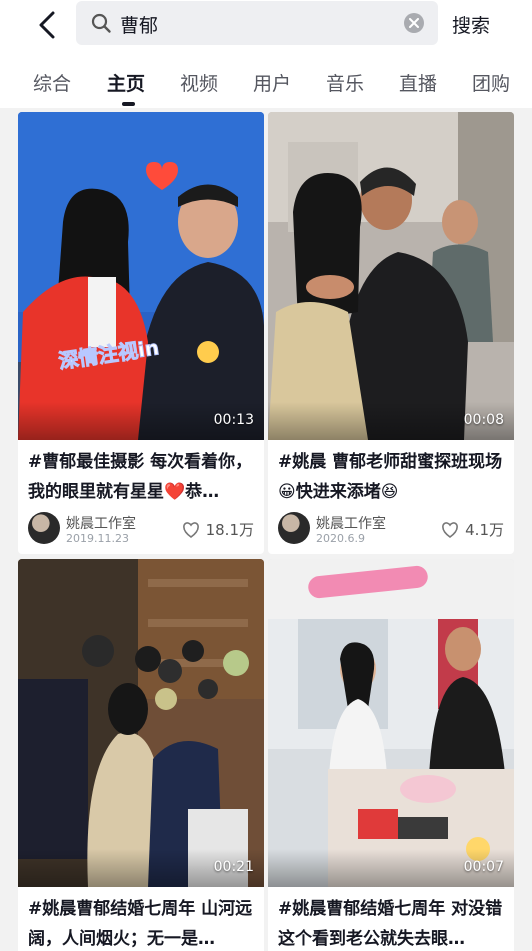 The height and width of the screenshot is (951, 532). What do you see at coordinates (340, 538) in the screenshot?
I see `post-date: 2020.6.9` at bounding box center [340, 538].